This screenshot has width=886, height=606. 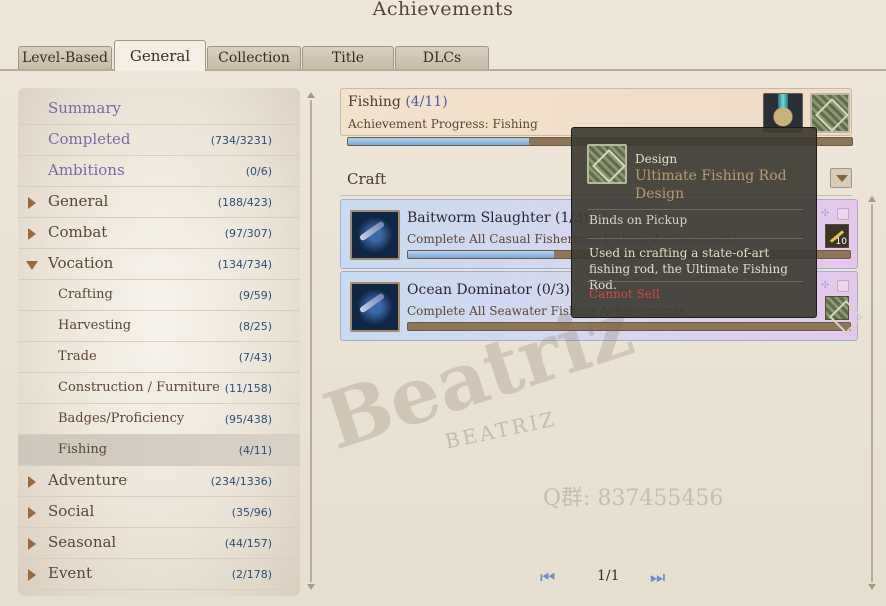 What do you see at coordinates (241, 481) in the screenshot?
I see `sidebar-item-count: (234/1336)` at bounding box center [241, 481].